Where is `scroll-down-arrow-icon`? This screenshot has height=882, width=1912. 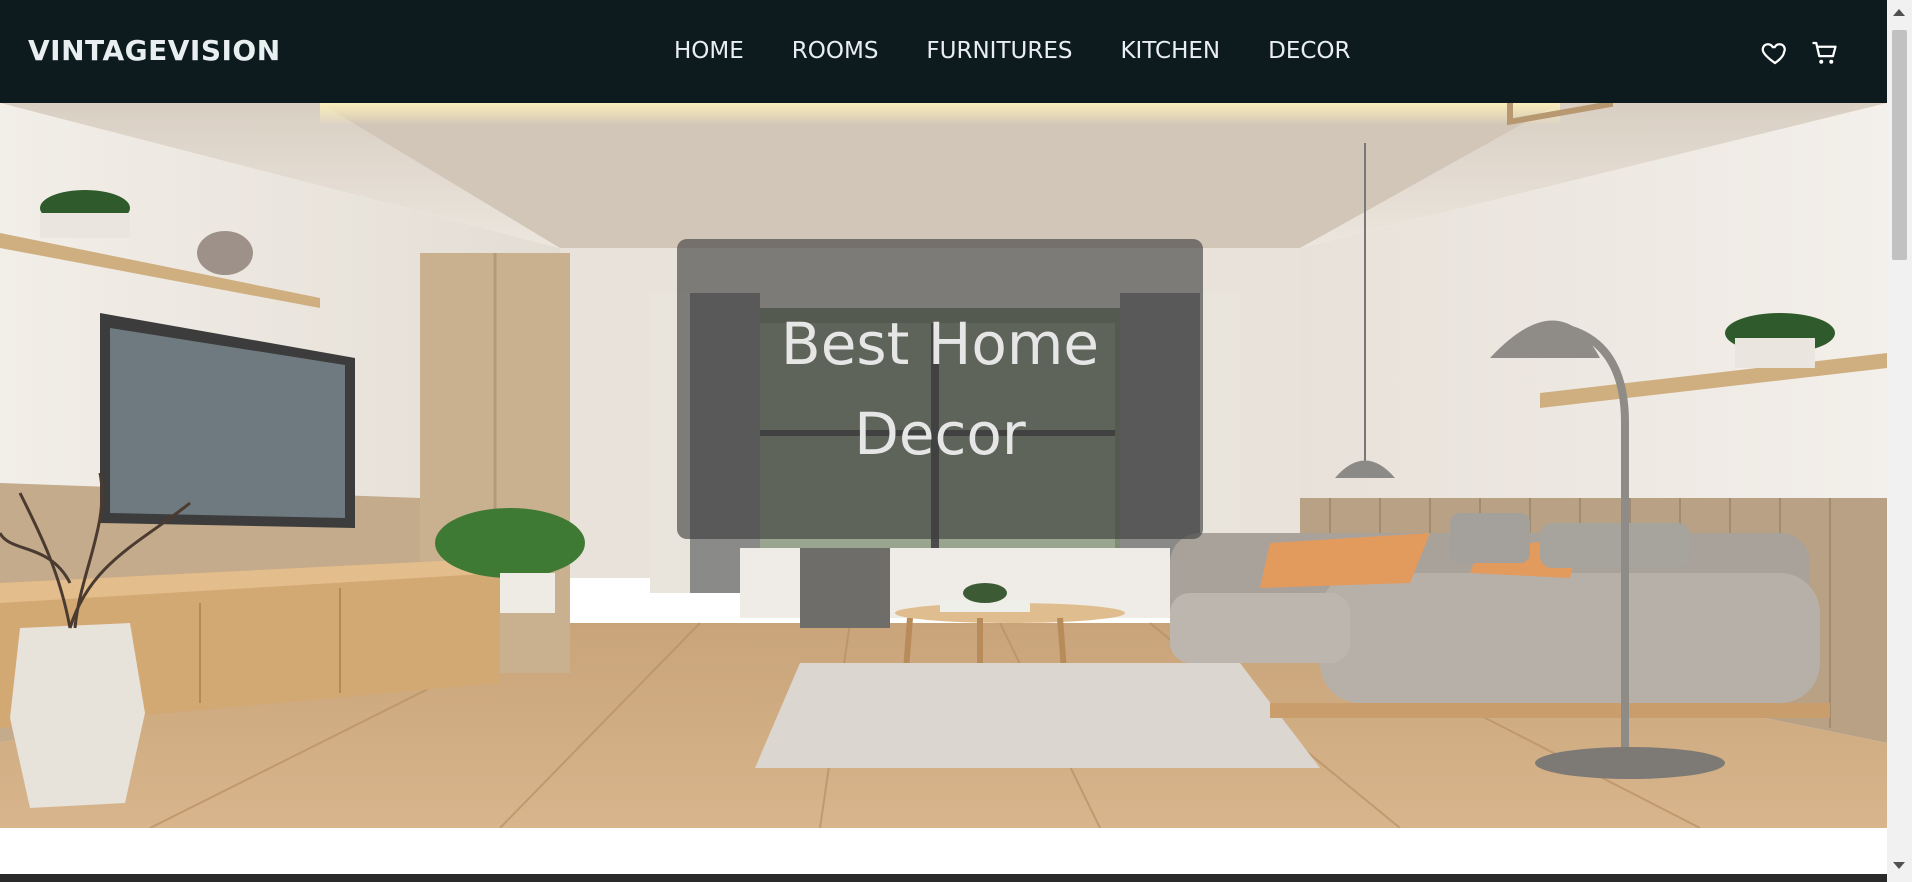 scroll-down-arrow-icon is located at coordinates (1899, 865).